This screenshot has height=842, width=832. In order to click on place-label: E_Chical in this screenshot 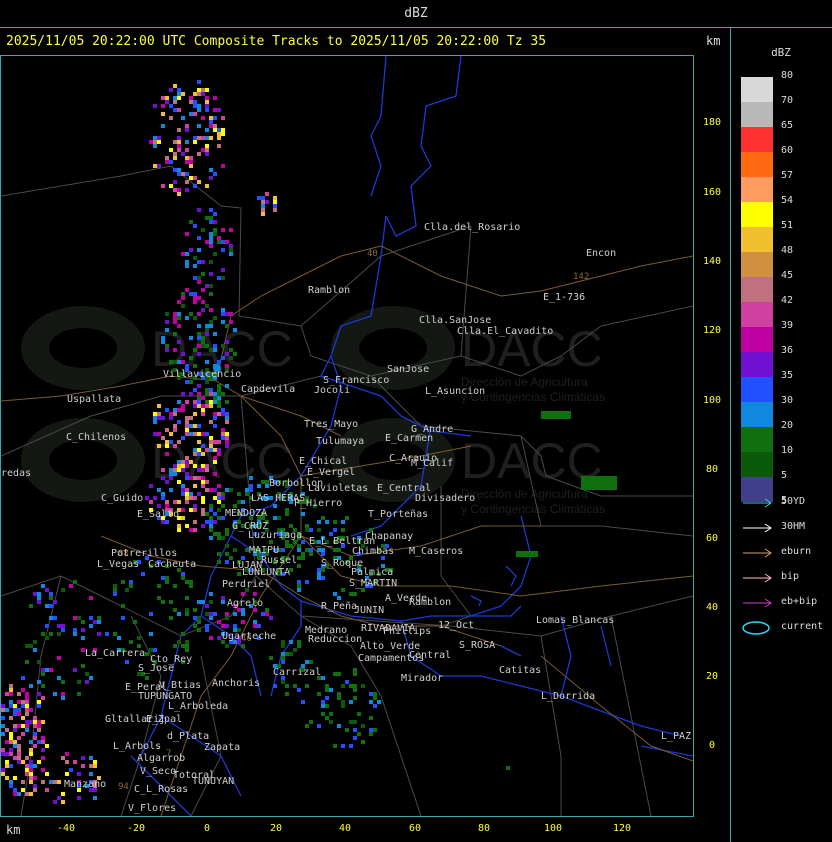, I will do `click(323, 461)`.